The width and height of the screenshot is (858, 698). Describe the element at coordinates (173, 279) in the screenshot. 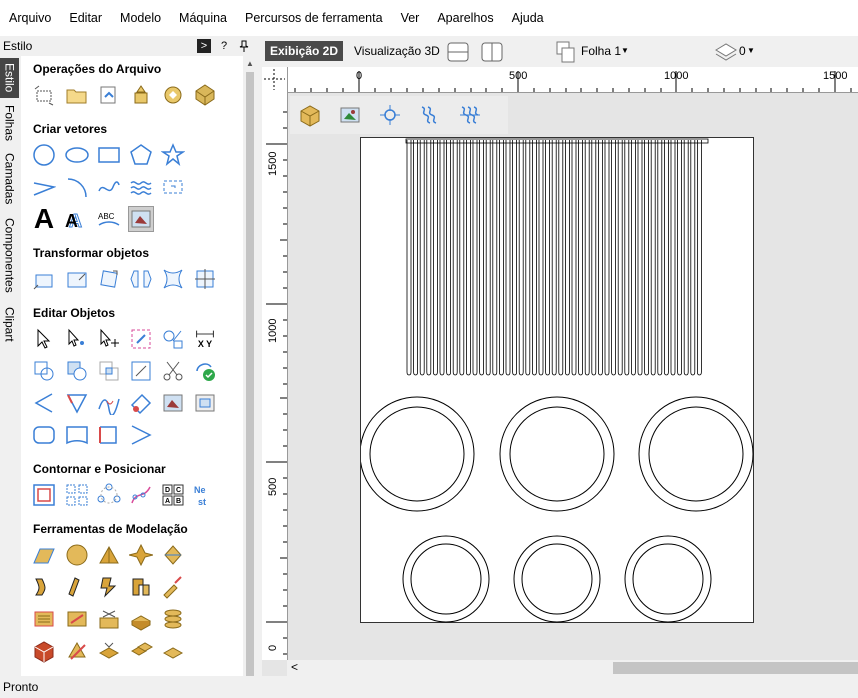

I see `distort-object-icon` at that location.